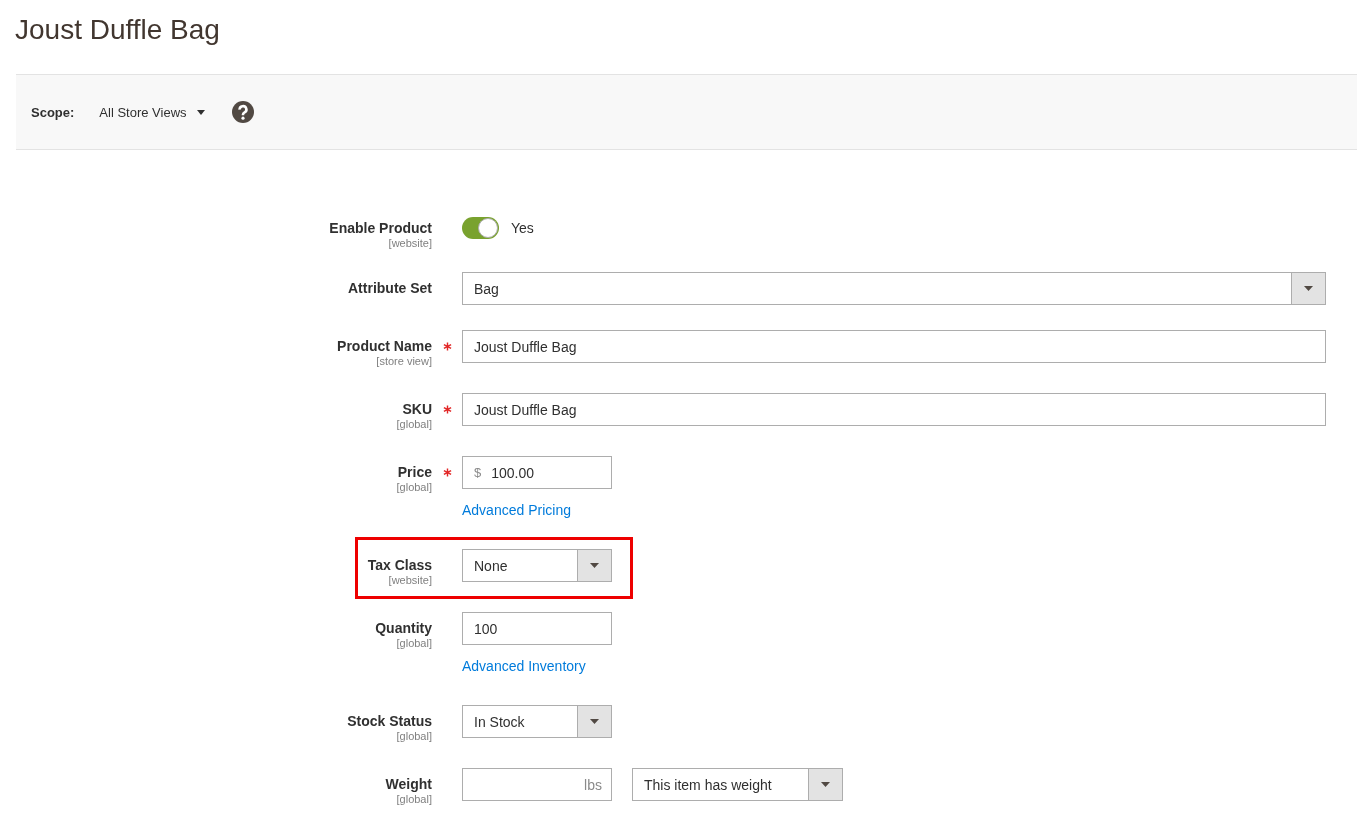 The width and height of the screenshot is (1357, 825). Describe the element at coordinates (537, 628) in the screenshot. I see `text-field: 100` at that location.